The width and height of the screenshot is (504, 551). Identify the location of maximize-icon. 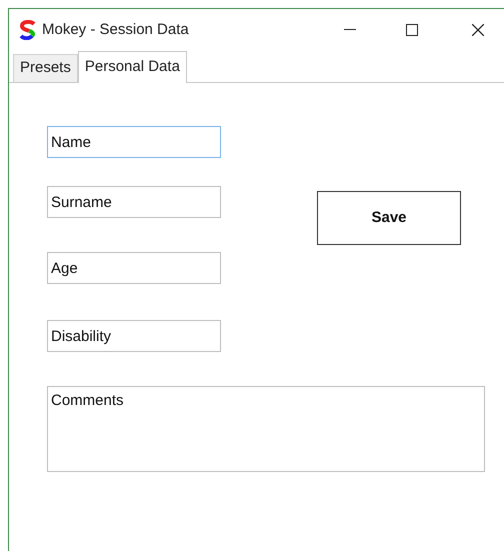
(412, 30).